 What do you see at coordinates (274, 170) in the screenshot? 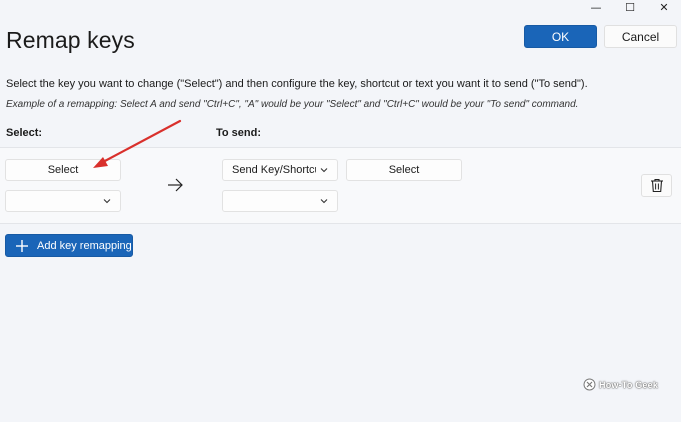
I see `send-type-dropdown-value: Send Key/Shortcu` at bounding box center [274, 170].